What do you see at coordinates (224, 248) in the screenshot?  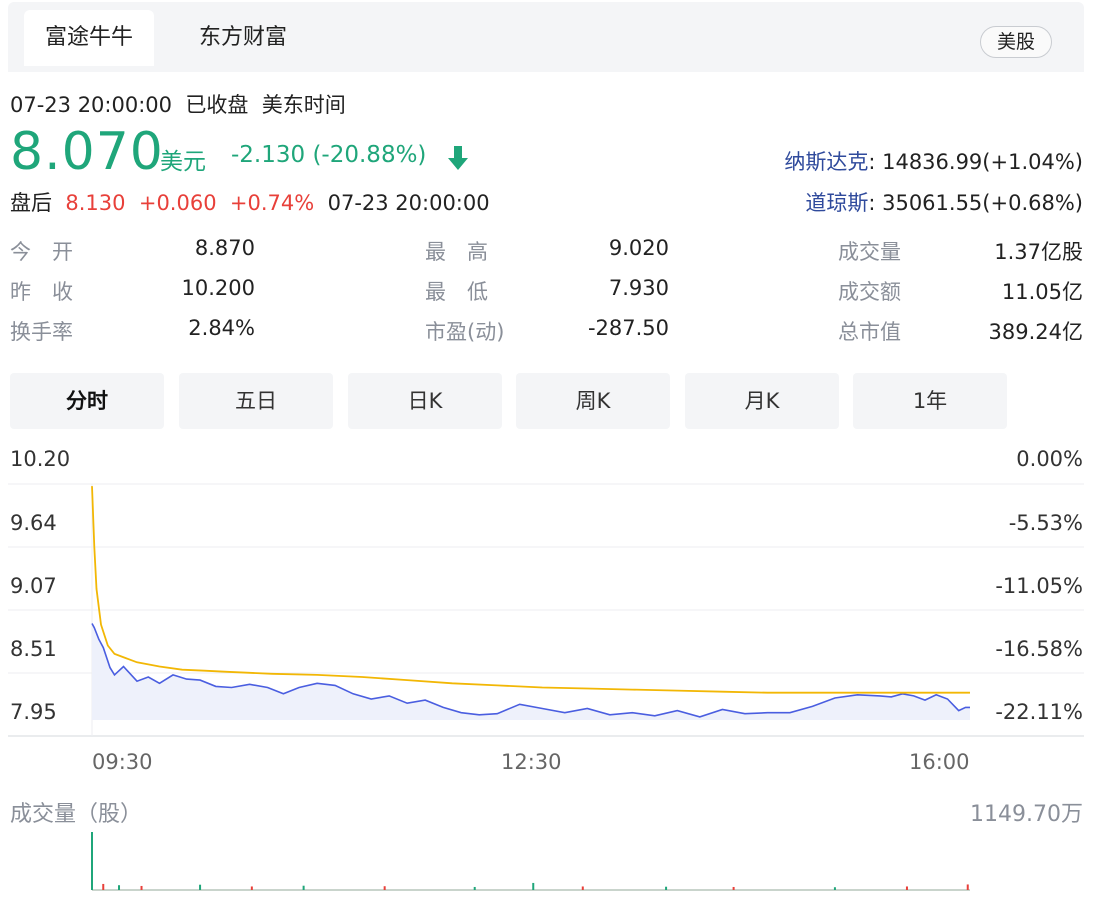 I see `stat-open-value: 8.870` at bounding box center [224, 248].